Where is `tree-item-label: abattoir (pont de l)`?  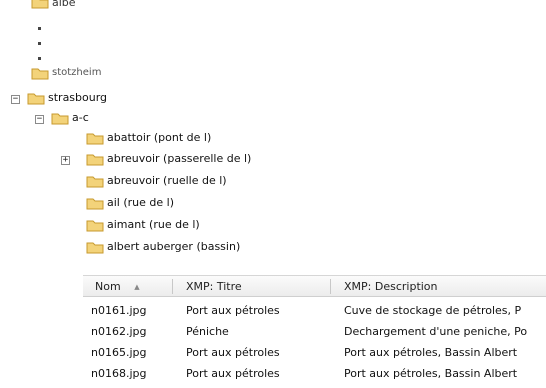
tree-item-label: abattoir (pont de l) is located at coordinates (159, 137).